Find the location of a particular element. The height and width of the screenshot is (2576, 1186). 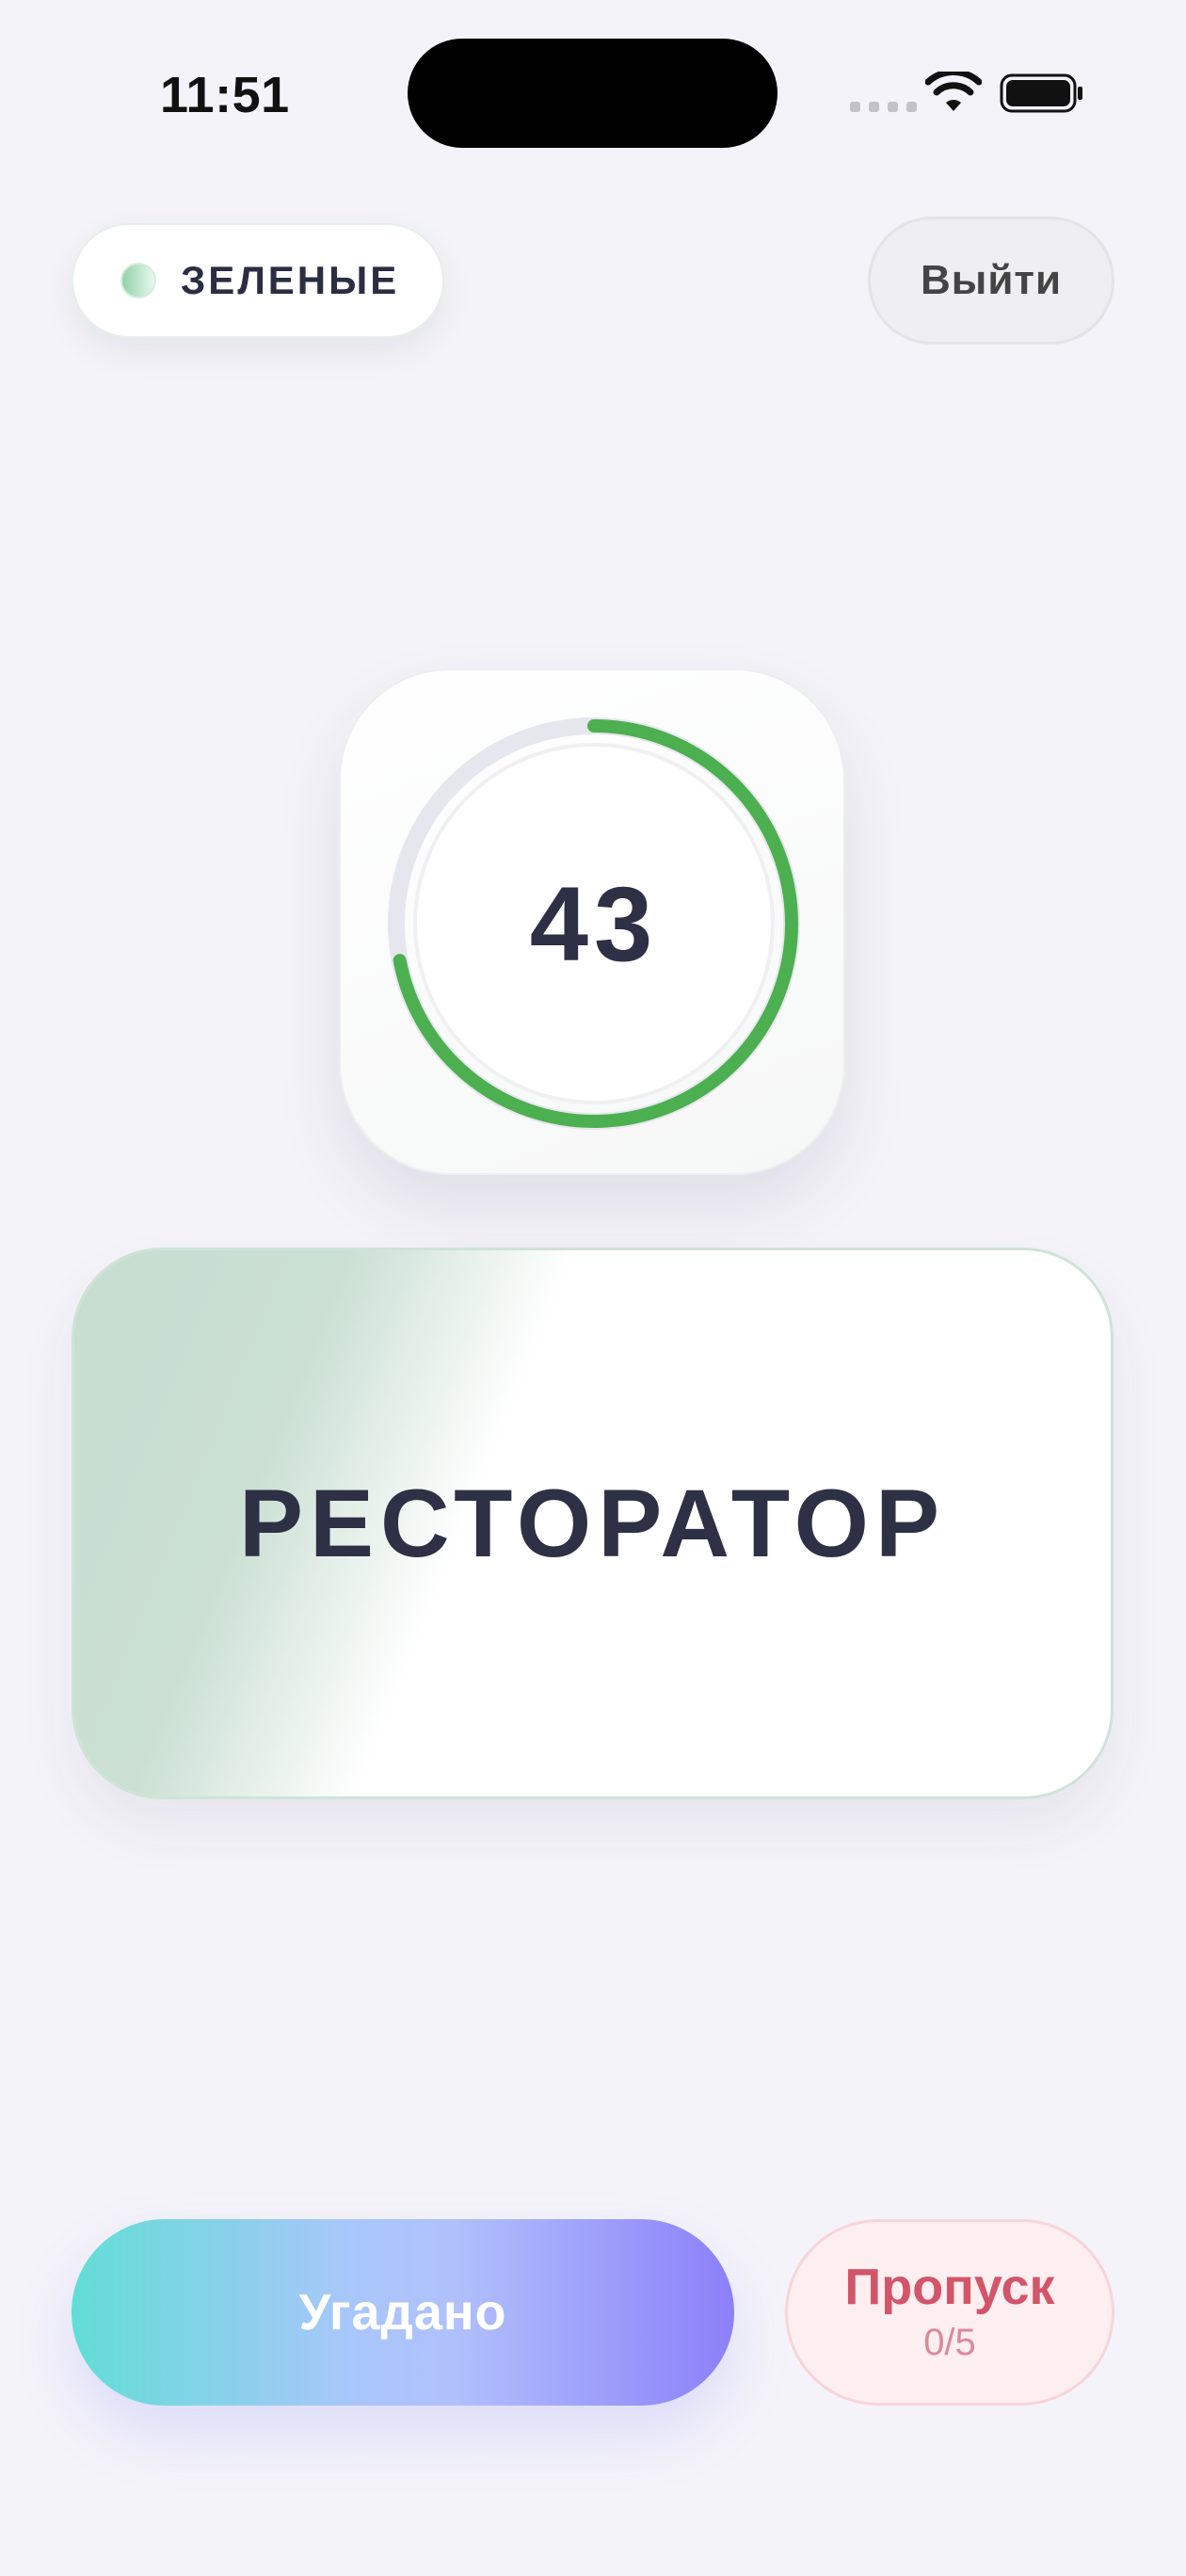

timer-card: 43 is located at coordinates (592, 921).